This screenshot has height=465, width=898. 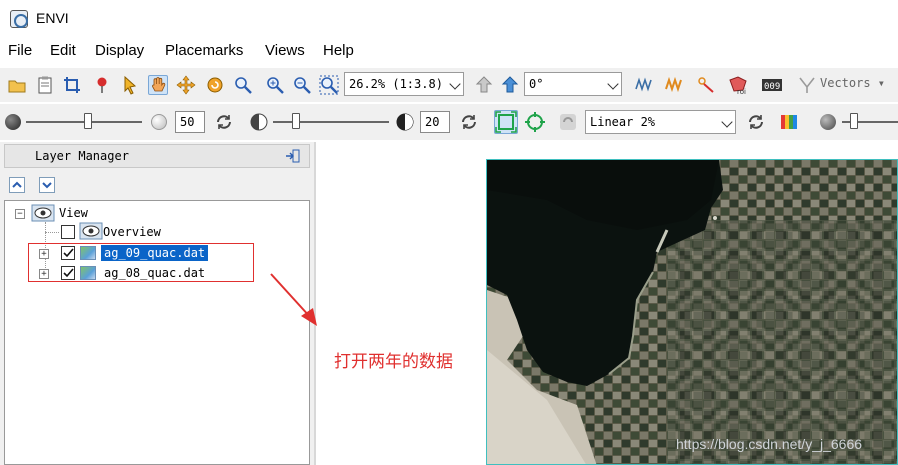 What do you see at coordinates (68, 232) in the screenshot?
I see `overview-checkbox` at bounding box center [68, 232].